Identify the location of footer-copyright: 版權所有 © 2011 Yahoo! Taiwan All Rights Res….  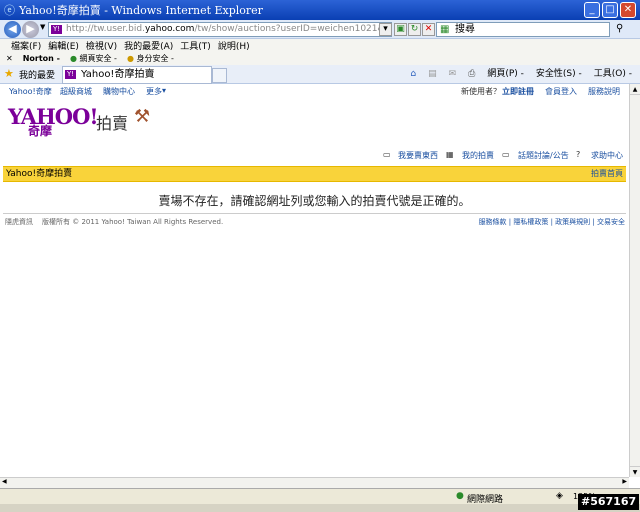
(133, 222).